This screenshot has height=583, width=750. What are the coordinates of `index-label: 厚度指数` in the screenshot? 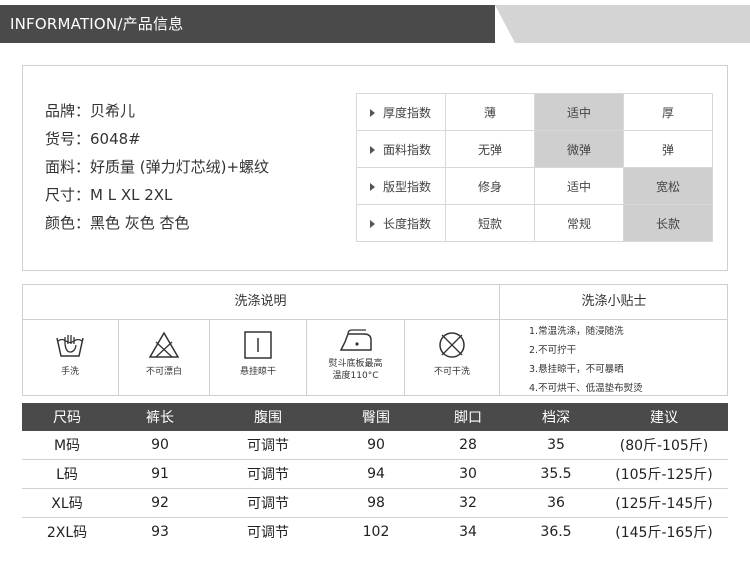 It's located at (401, 112).